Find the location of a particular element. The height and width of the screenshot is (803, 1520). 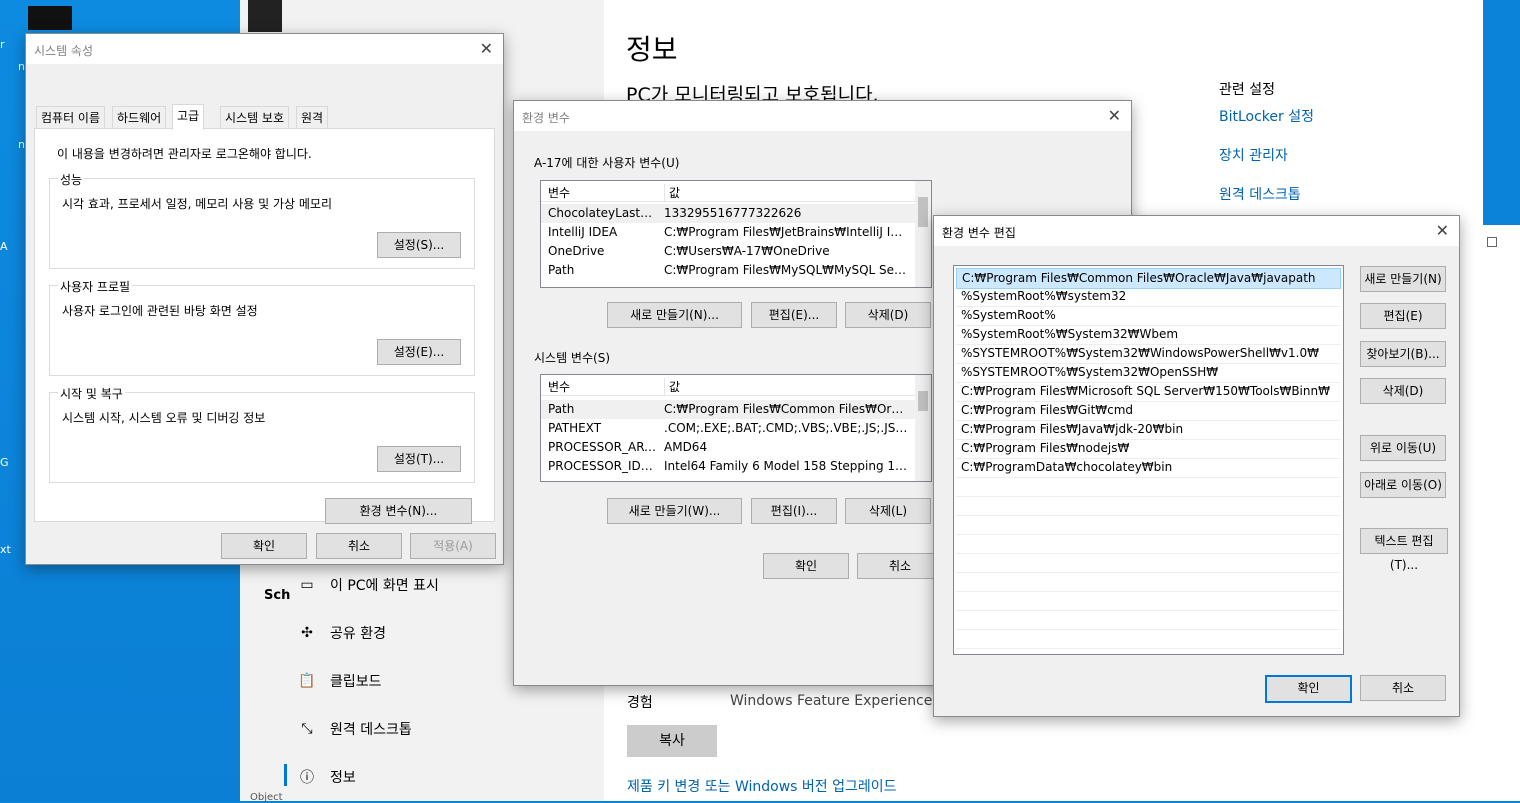

list-item: %SystemRoot%₩system32 is located at coordinates (1148, 297).